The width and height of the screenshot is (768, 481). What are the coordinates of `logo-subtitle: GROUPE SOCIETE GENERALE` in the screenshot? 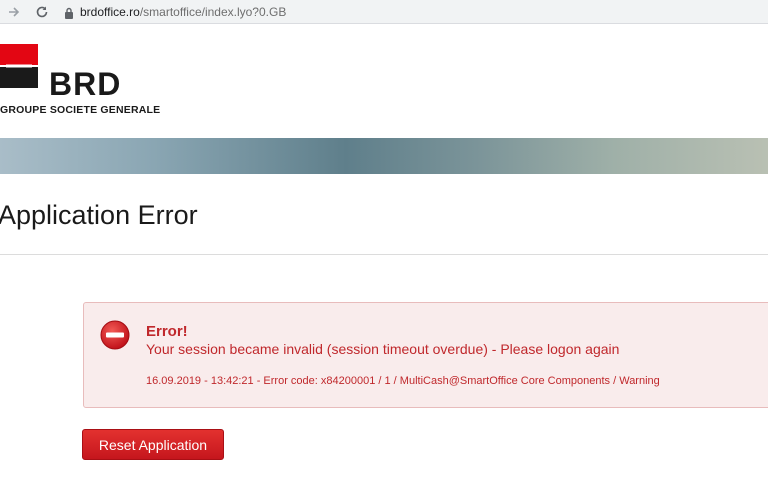 It's located at (80, 110).